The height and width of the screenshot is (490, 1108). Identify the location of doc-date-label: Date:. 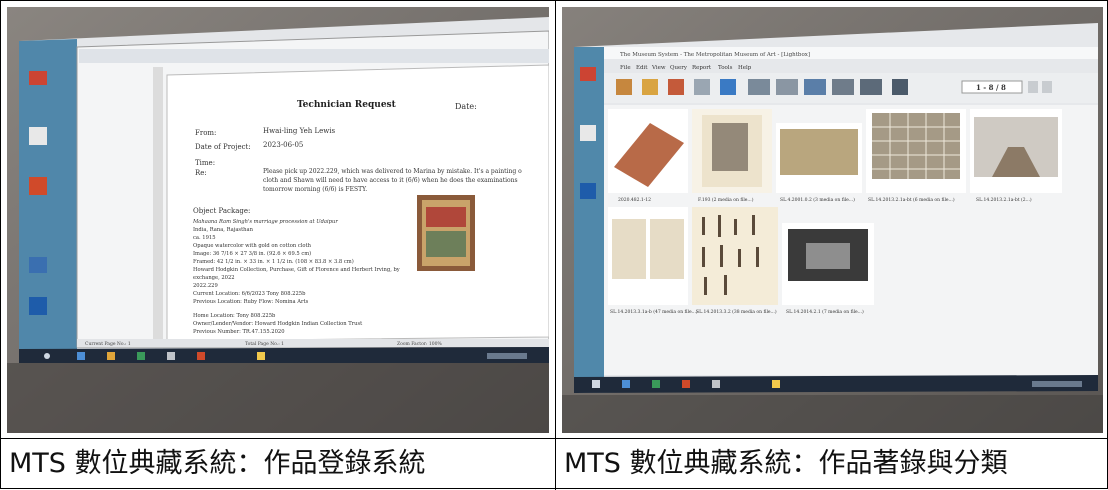
(466, 106).